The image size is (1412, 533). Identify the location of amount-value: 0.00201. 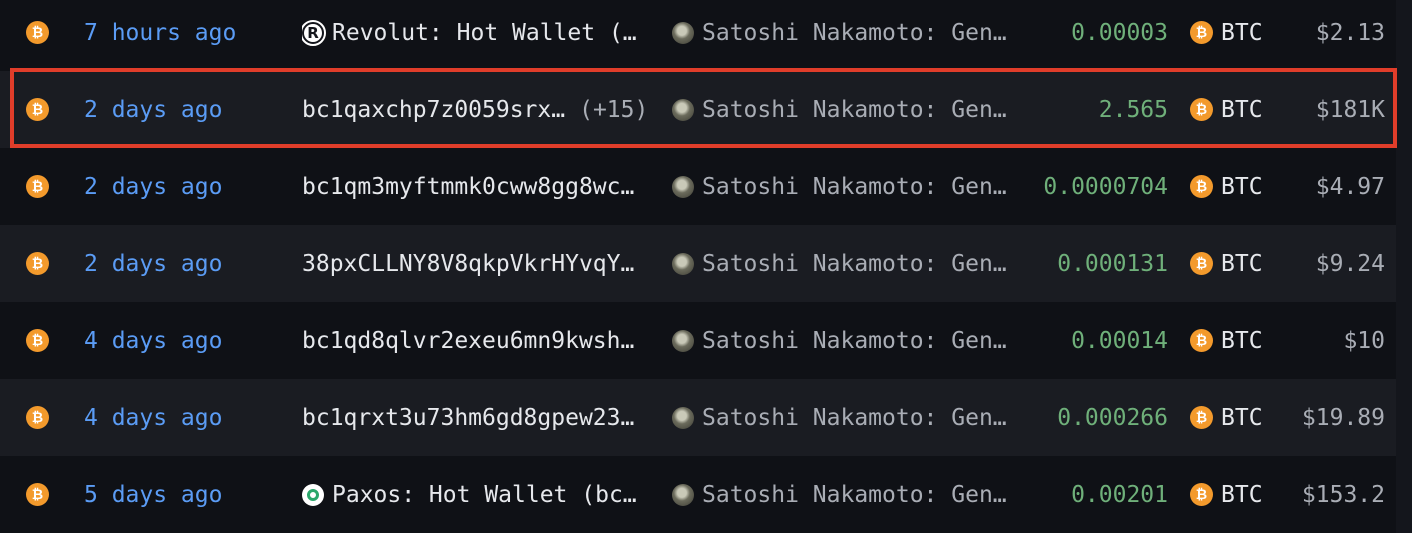
(1119, 494).